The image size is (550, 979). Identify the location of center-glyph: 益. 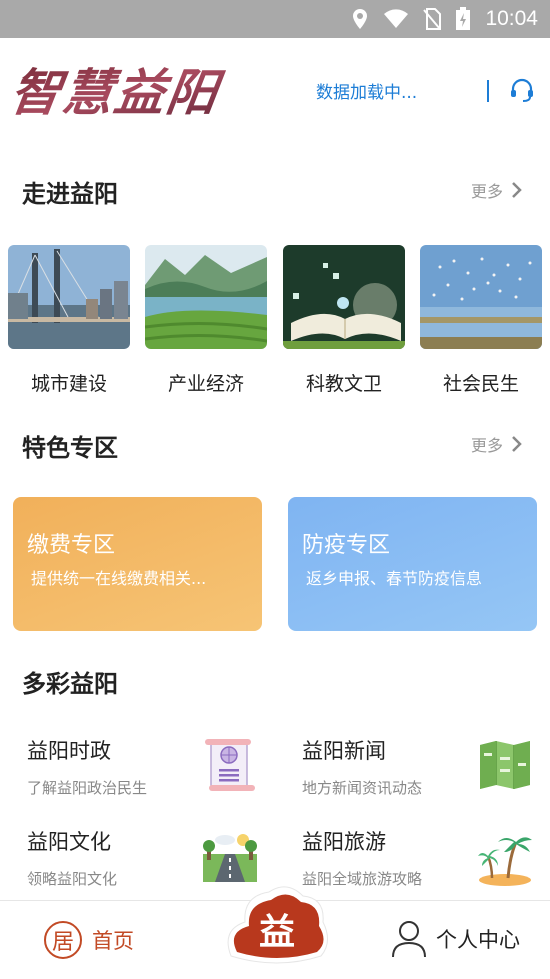
(277, 932).